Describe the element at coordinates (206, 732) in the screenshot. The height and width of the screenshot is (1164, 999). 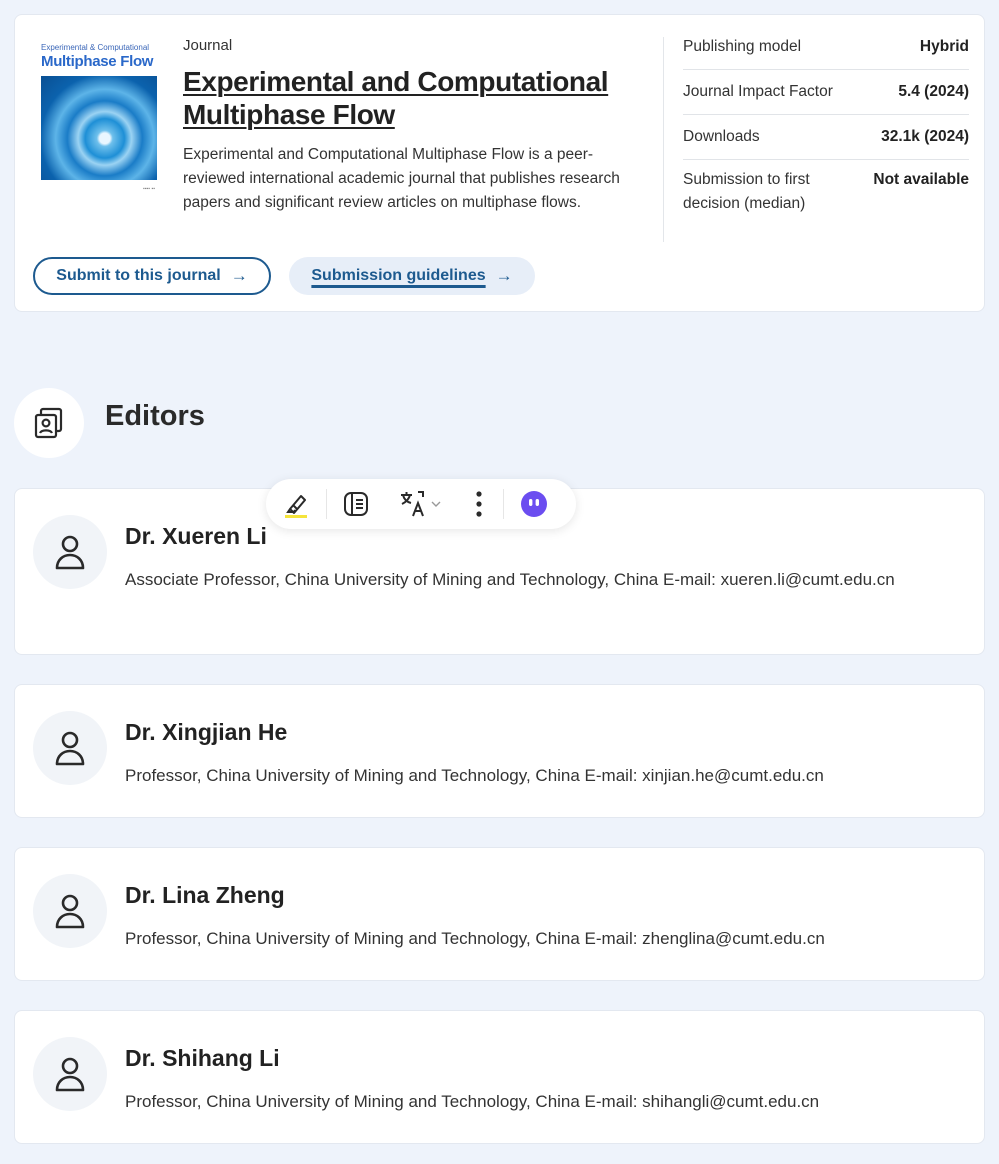
I see `editor-name: Dr. Xingjian He` at that location.